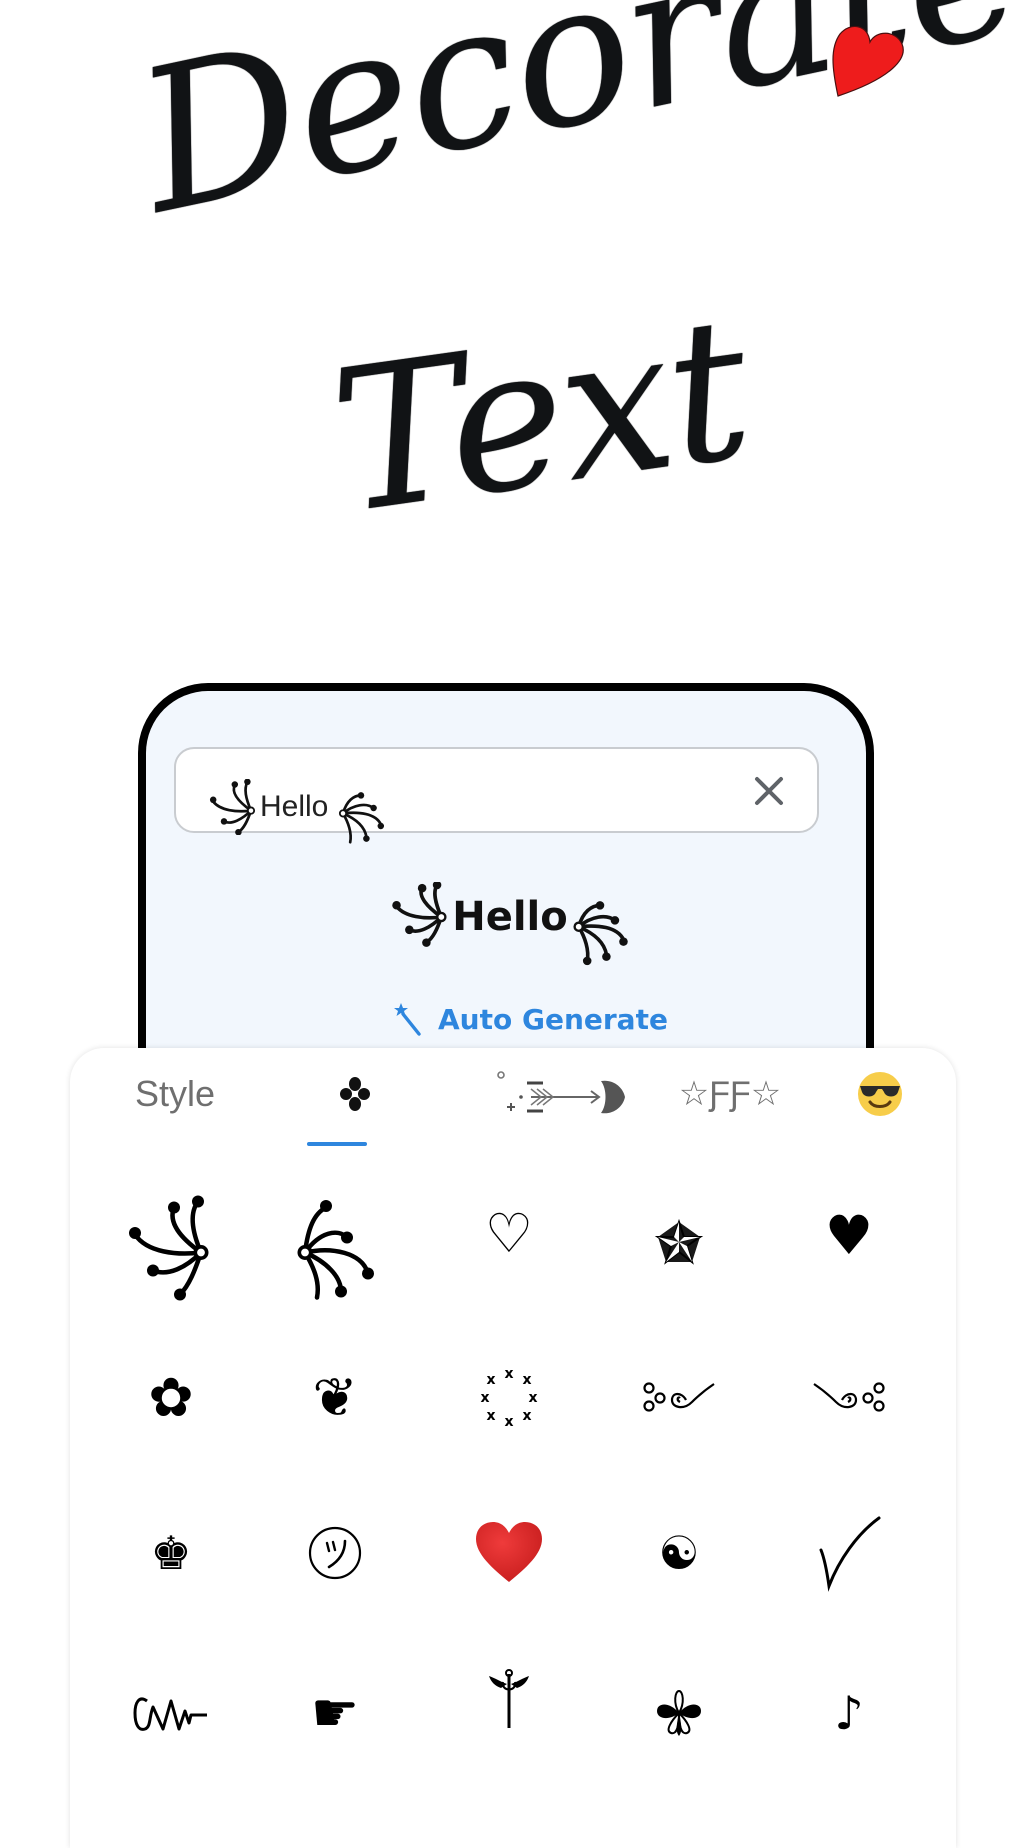  What do you see at coordinates (769, 791) in the screenshot?
I see `close-icon` at bounding box center [769, 791].